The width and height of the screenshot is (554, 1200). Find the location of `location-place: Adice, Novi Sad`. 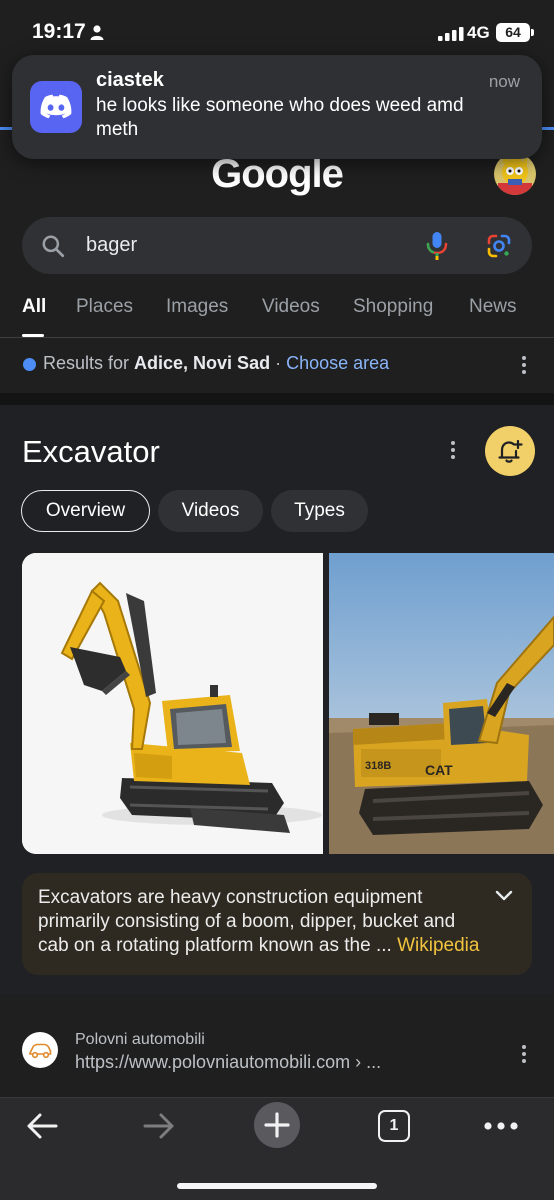

location-place: Adice, Novi Sad is located at coordinates (202, 363).